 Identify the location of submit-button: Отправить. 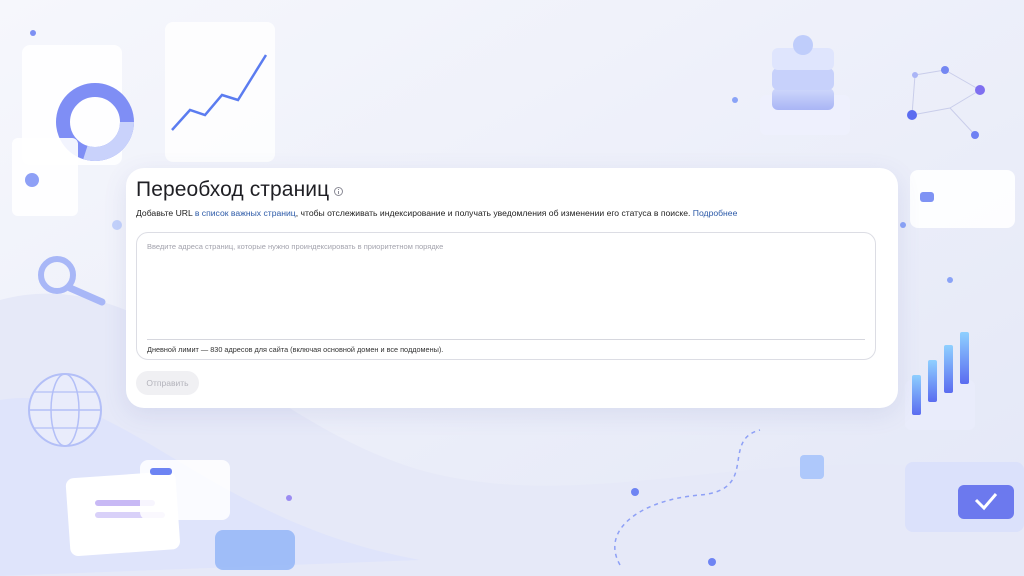
(167, 383).